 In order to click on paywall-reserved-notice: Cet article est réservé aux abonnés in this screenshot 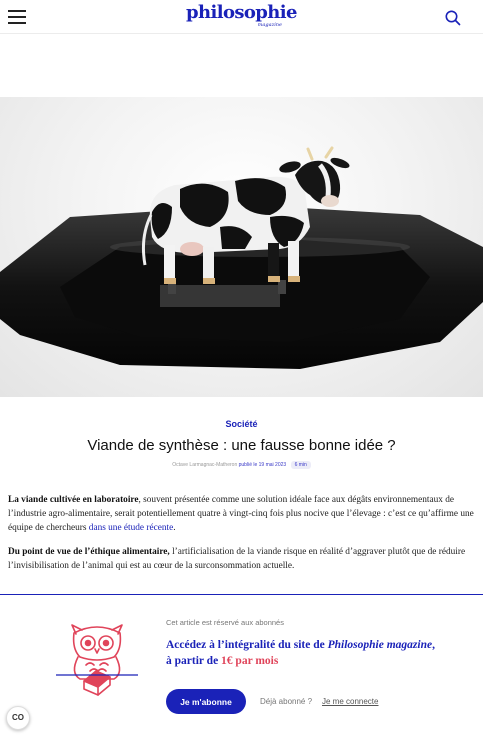, I will do `click(225, 622)`.